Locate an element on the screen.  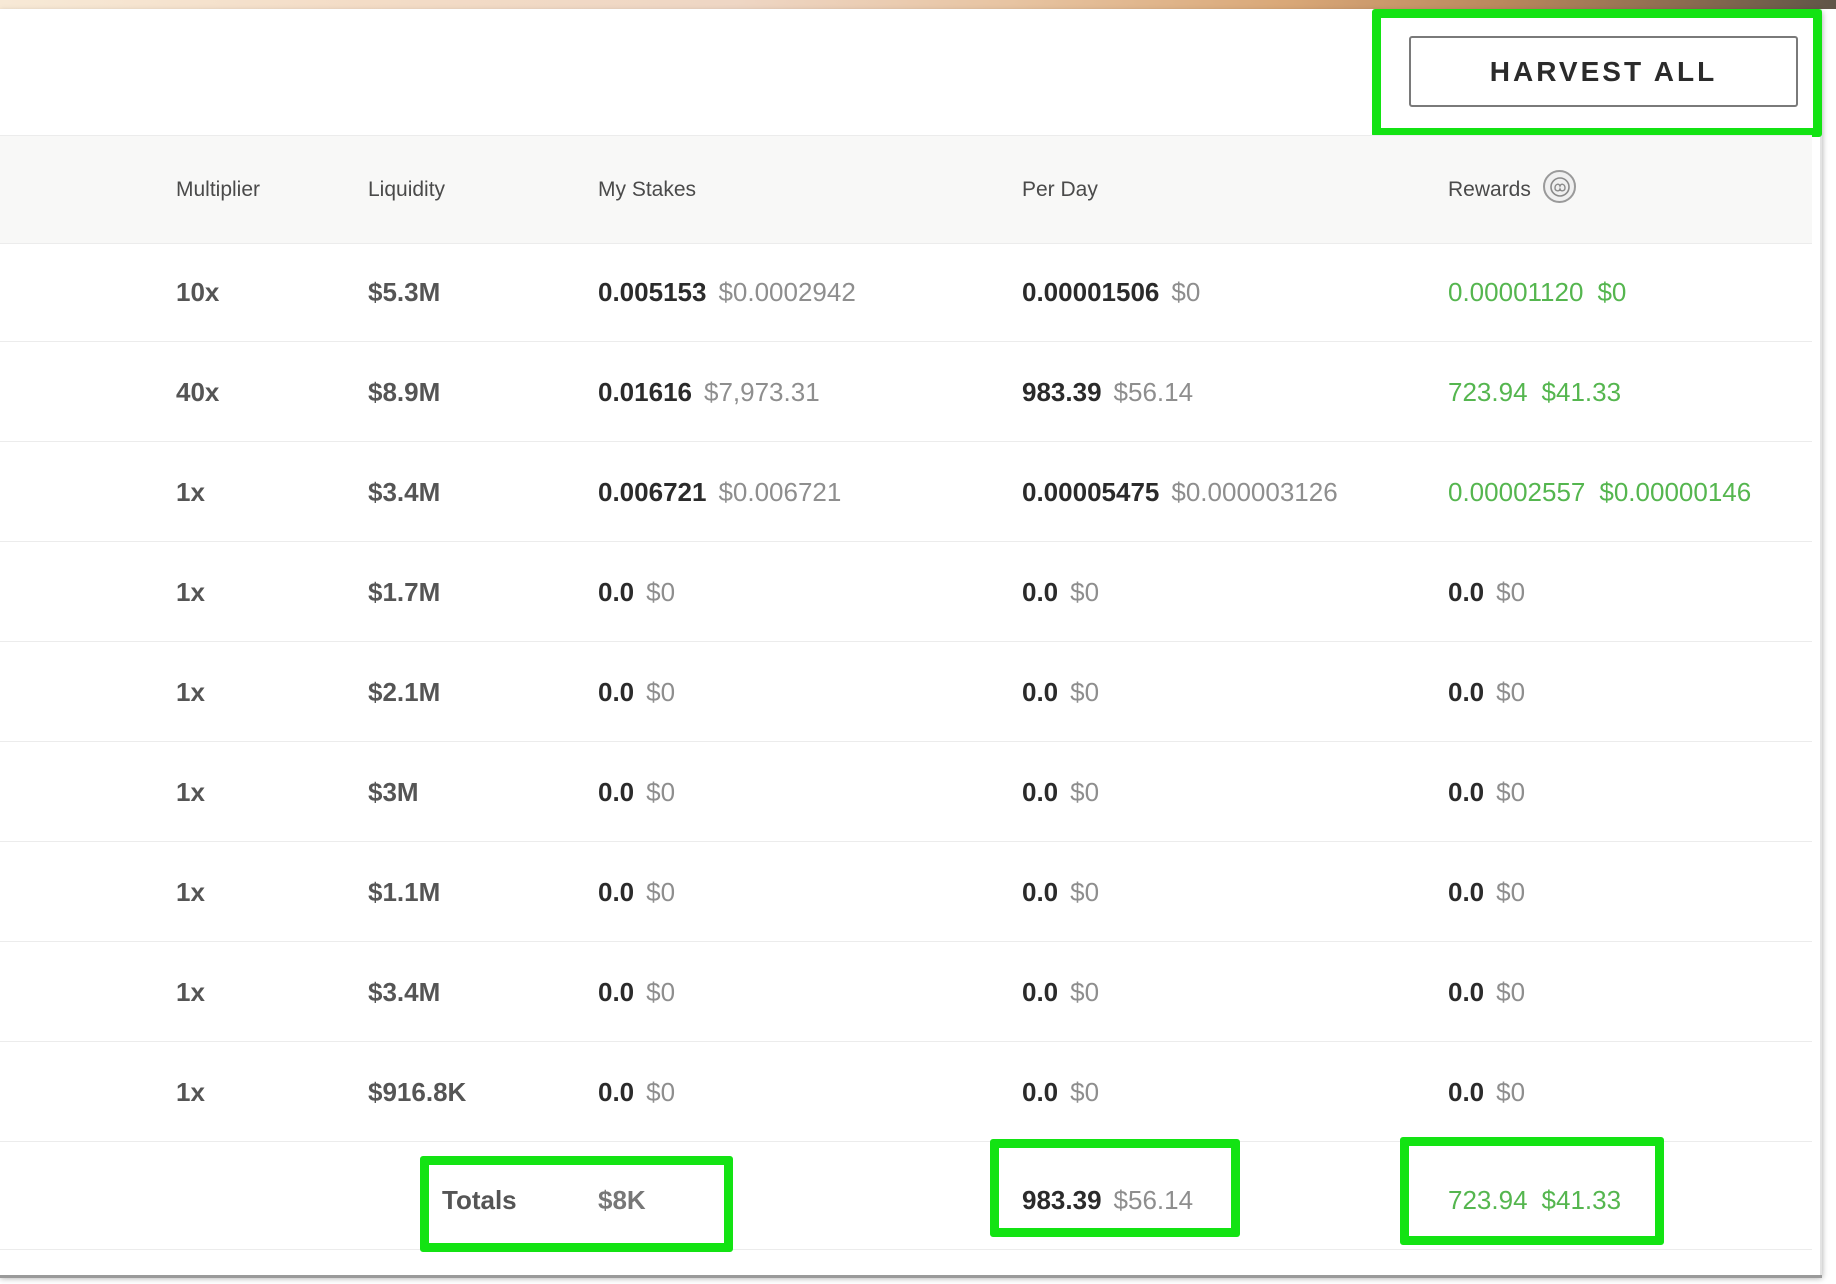
totals-rewards-amount: 723.94 is located at coordinates (1488, 1200).